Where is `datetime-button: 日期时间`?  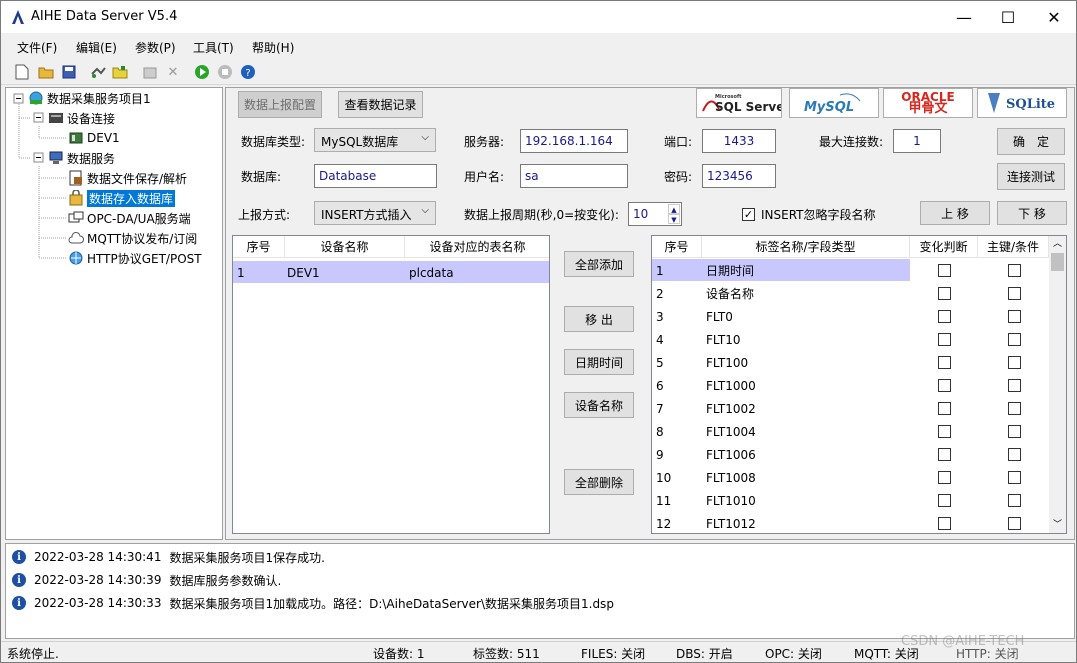
datetime-button: 日期时间 is located at coordinates (599, 362).